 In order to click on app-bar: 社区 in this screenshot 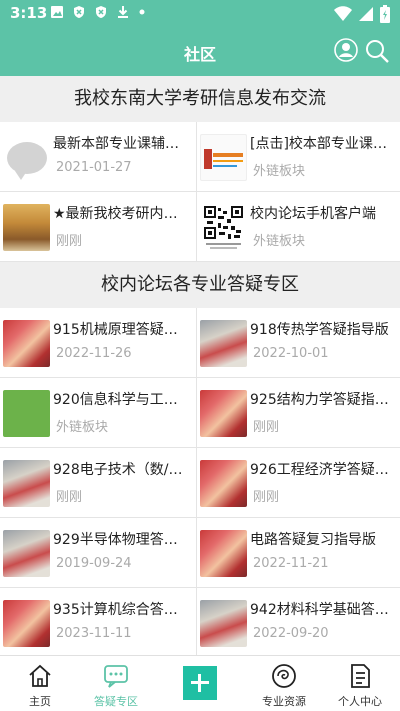, I will do `click(200, 52)`.